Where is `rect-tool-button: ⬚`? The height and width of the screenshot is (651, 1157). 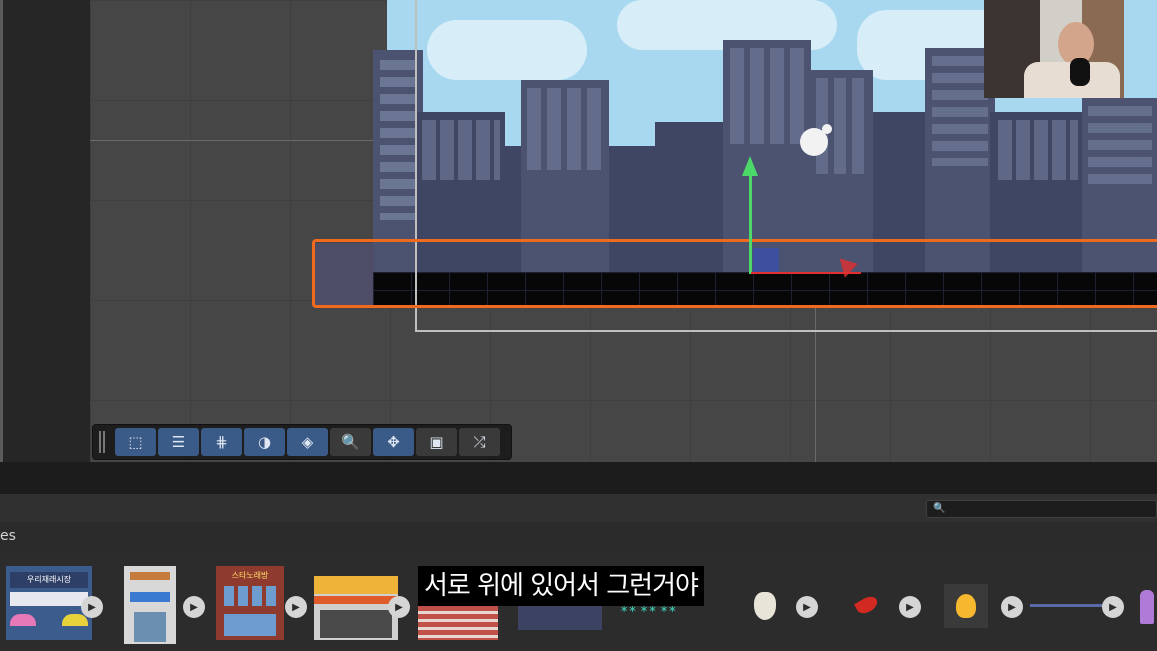 rect-tool-button: ⬚ is located at coordinates (135, 442).